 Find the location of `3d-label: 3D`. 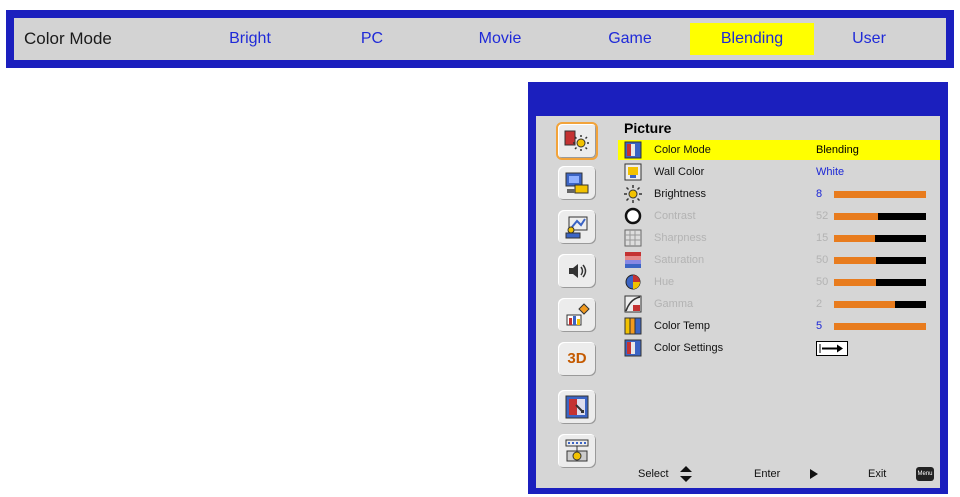

3d-label: 3D is located at coordinates (577, 358).